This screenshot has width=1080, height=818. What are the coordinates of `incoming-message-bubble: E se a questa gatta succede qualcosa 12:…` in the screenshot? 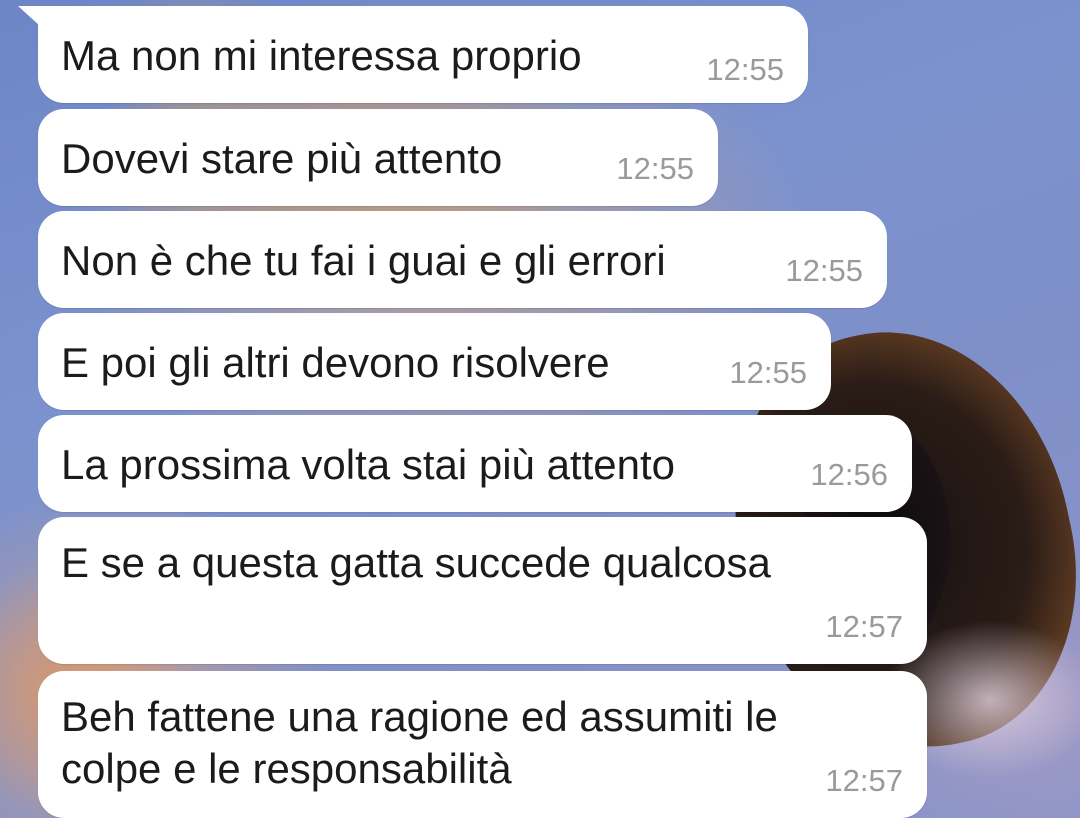 It's located at (482, 590).